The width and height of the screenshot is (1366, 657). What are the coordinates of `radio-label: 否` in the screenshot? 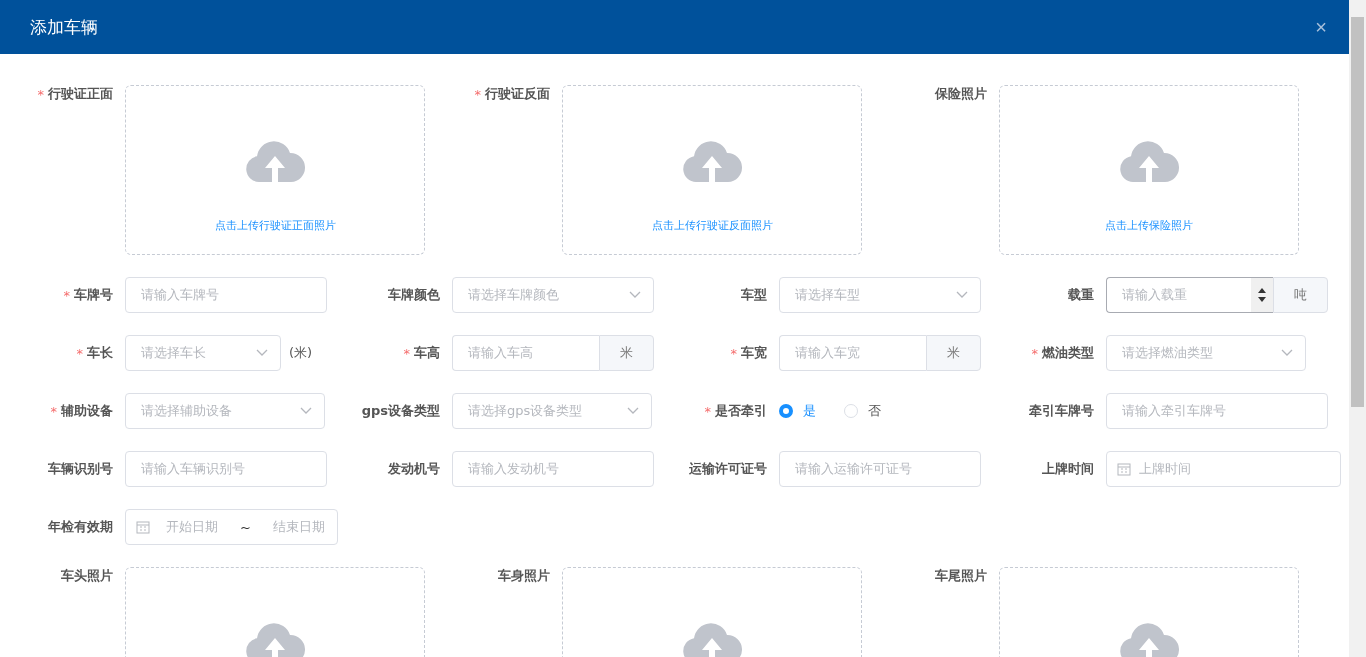 It's located at (874, 411).